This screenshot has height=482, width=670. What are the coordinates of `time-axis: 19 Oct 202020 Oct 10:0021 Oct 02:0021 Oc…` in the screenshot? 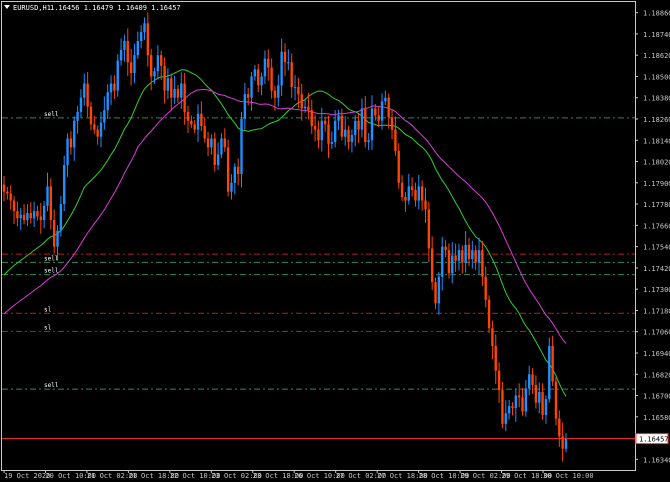 It's located at (298, 475).